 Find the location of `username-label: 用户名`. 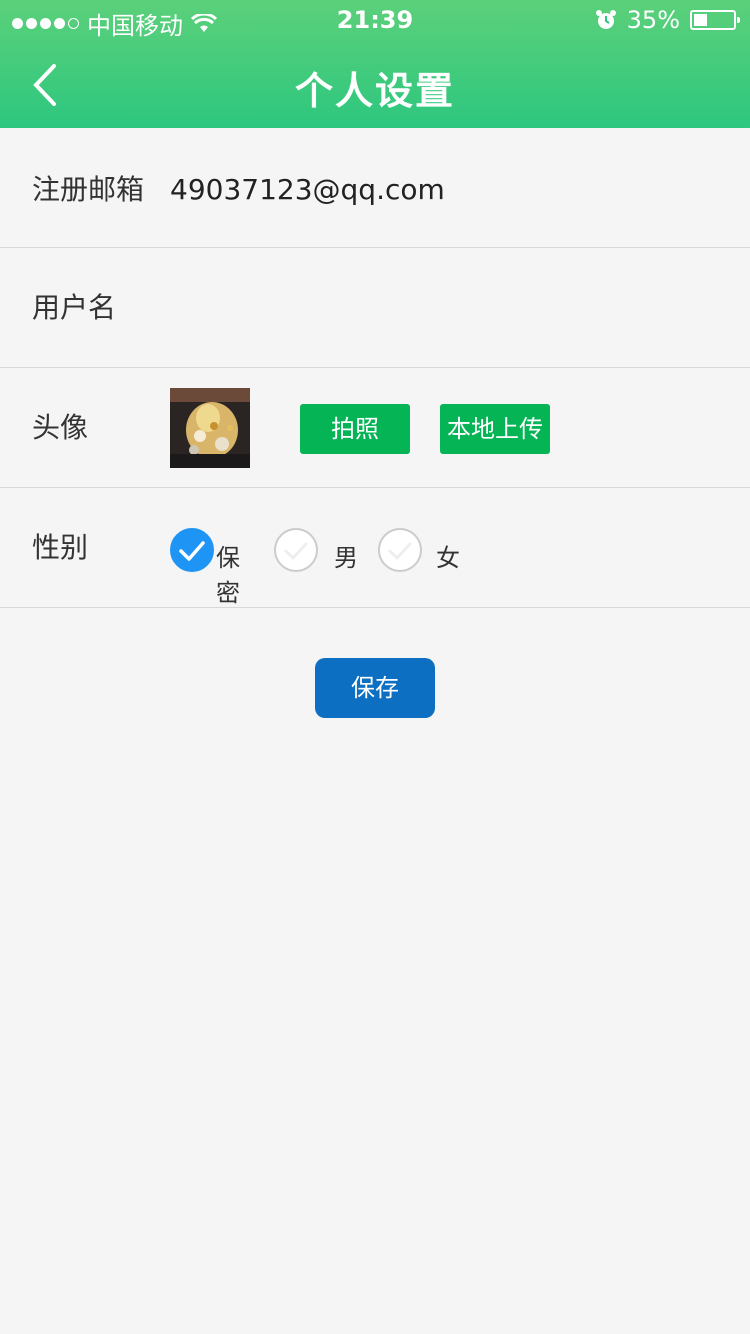

username-label: 用户名 is located at coordinates (74, 307).